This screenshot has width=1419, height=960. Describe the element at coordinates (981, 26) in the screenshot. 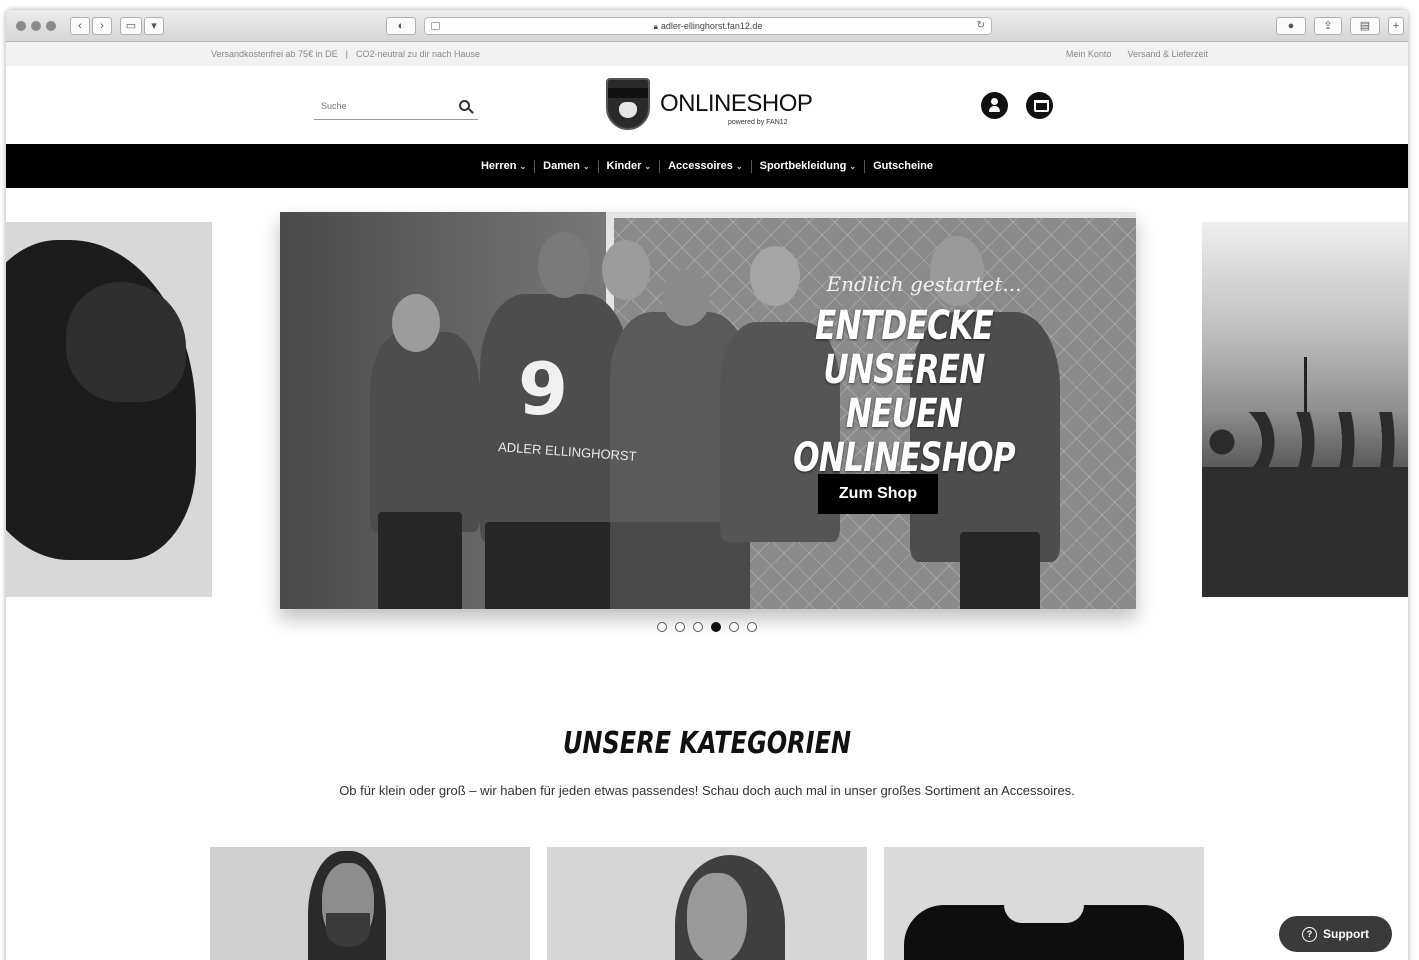

I see `reload-icon: ↻` at that location.